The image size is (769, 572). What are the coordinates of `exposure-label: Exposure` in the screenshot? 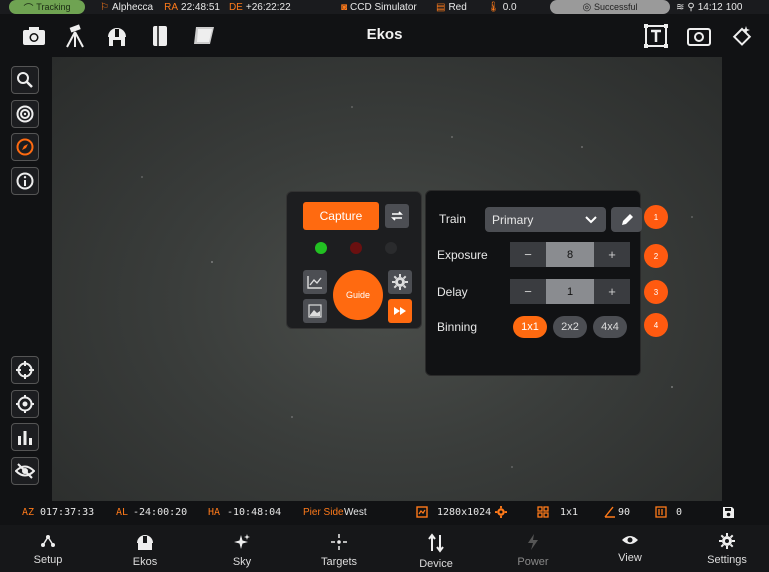 It's located at (462, 255).